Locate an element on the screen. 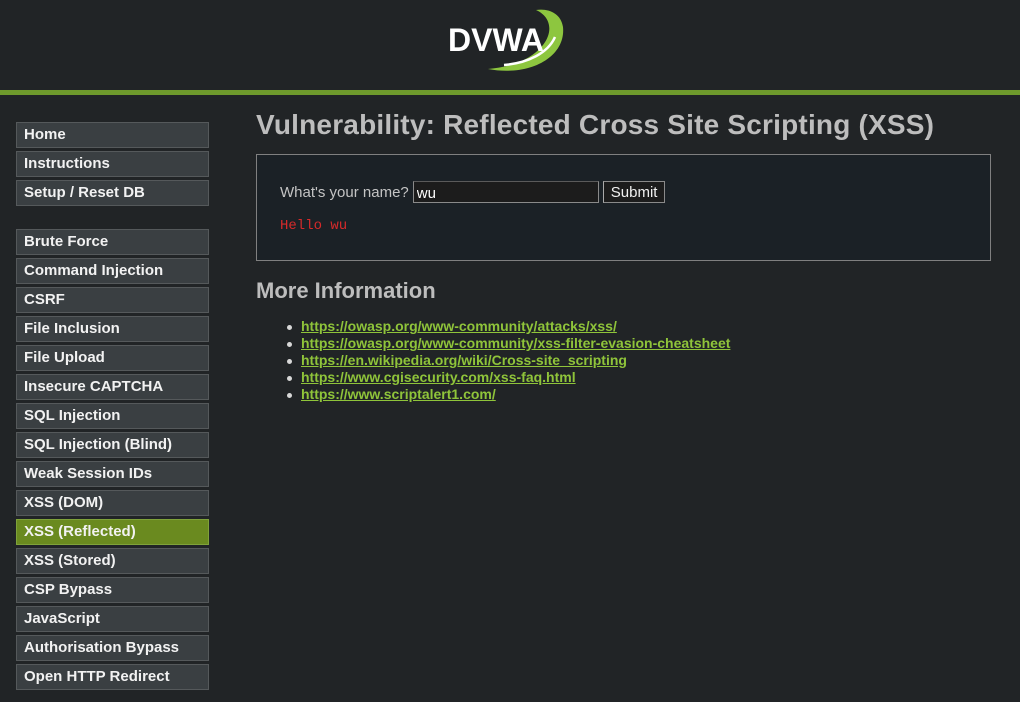  sidebar-item-command-injection: Command Injection is located at coordinates (112, 271).